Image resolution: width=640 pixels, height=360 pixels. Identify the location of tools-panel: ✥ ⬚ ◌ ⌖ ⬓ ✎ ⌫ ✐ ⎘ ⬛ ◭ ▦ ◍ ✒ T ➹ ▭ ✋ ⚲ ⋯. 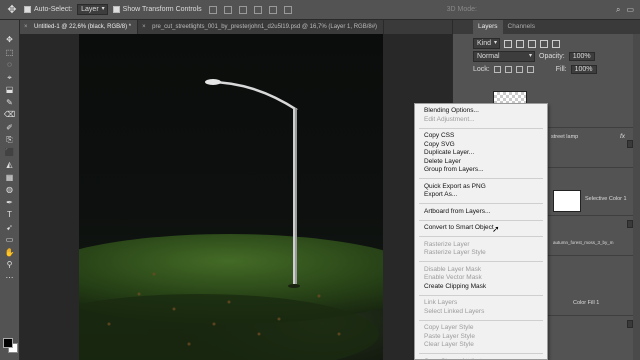
(10, 190).